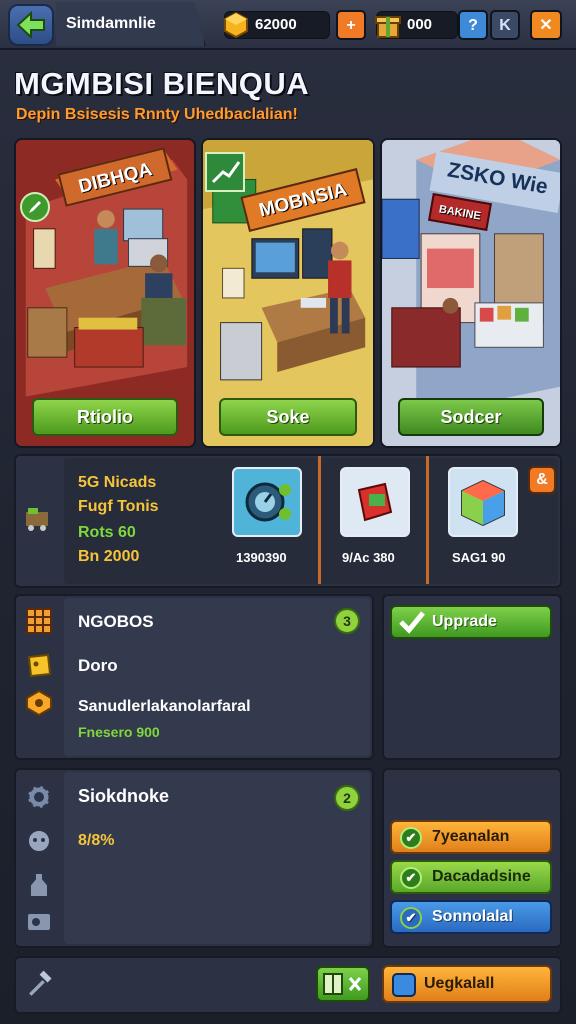 The height and width of the screenshot is (1024, 576). What do you see at coordinates (39, 797) in the screenshot?
I see `gear-icon` at bounding box center [39, 797].